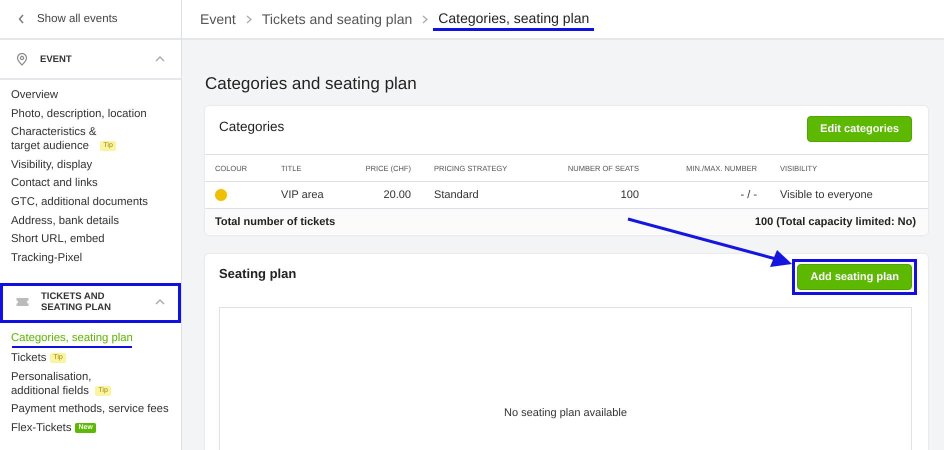 This screenshot has height=450, width=944. I want to click on section-header: TICKETS AND SEATING PLAN, so click(90, 303).